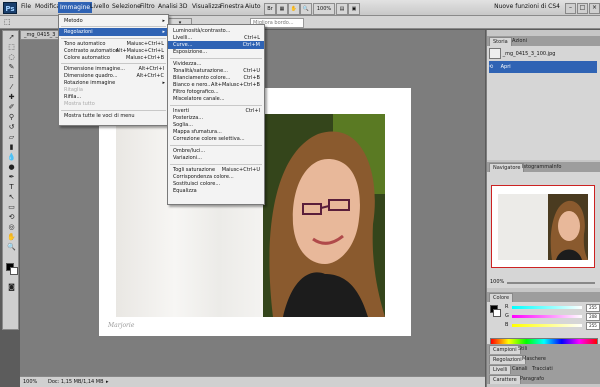  Describe the element at coordinates (11, 147) in the screenshot. I see `gradient-tool-icon: ▮` at that location.